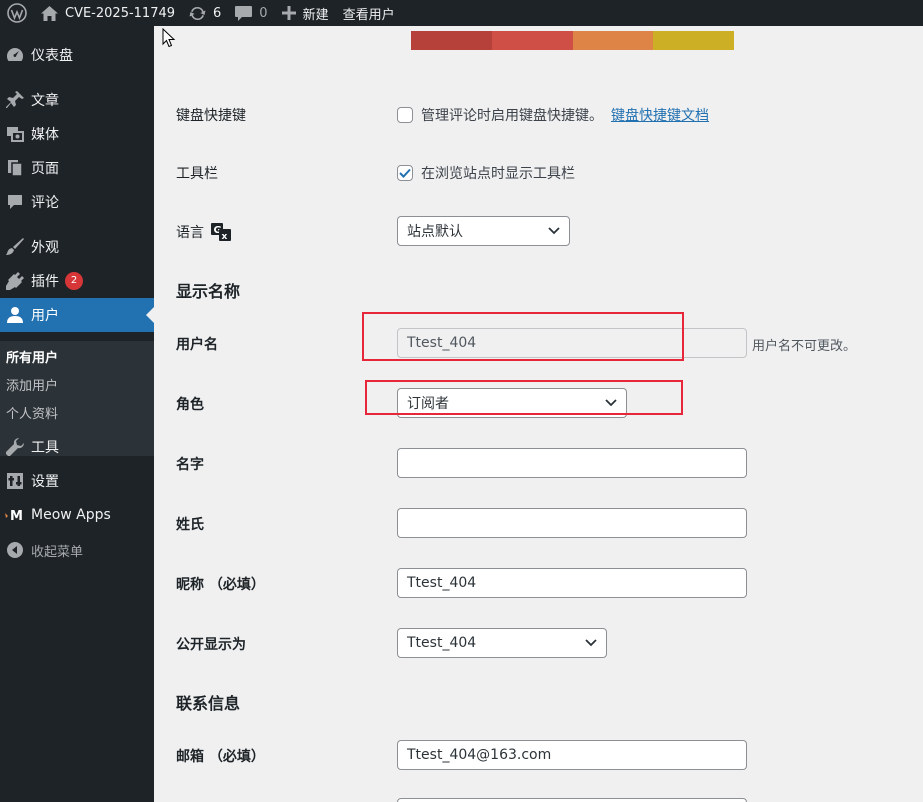 This screenshot has width=923, height=802. I want to click on admin-bar: CVE-2025-11749 6 0 新建 查看用户, so click(461, 13).